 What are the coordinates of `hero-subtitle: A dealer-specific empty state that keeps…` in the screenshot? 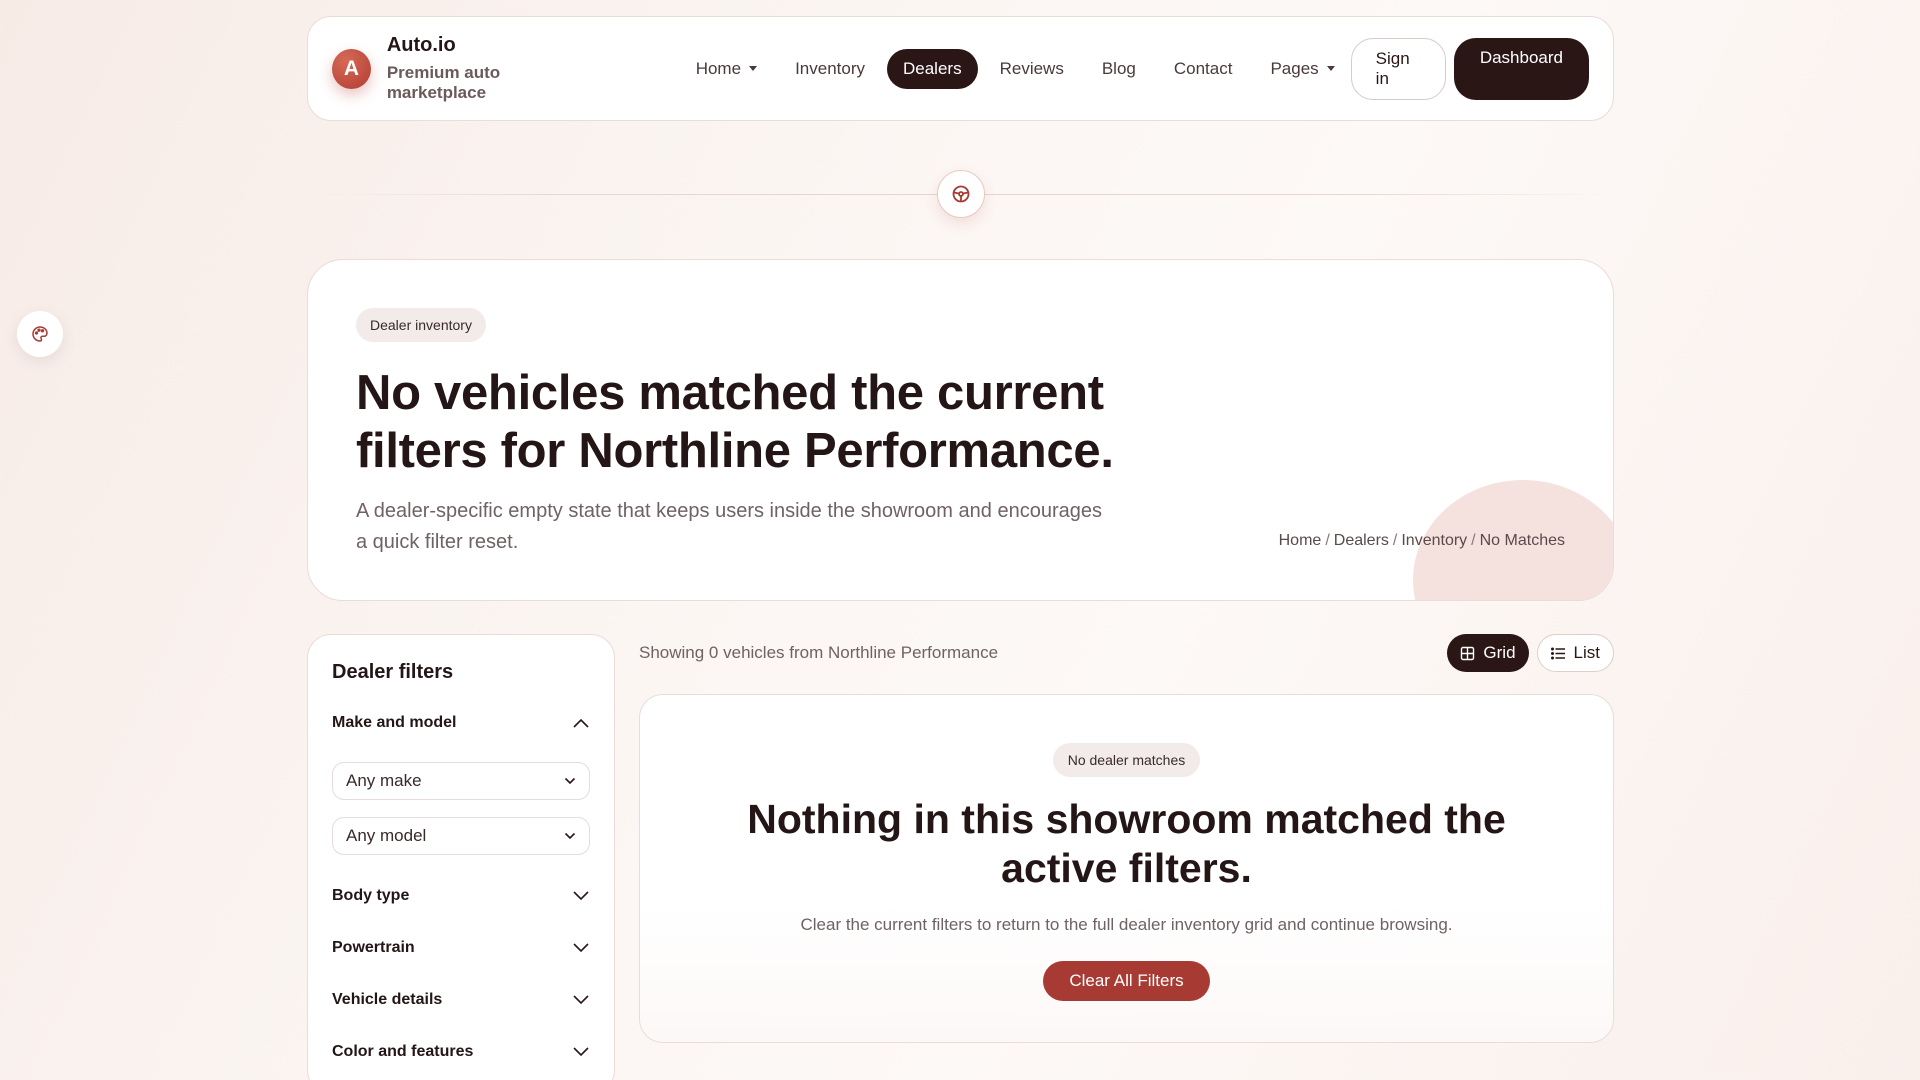 It's located at (729, 526).